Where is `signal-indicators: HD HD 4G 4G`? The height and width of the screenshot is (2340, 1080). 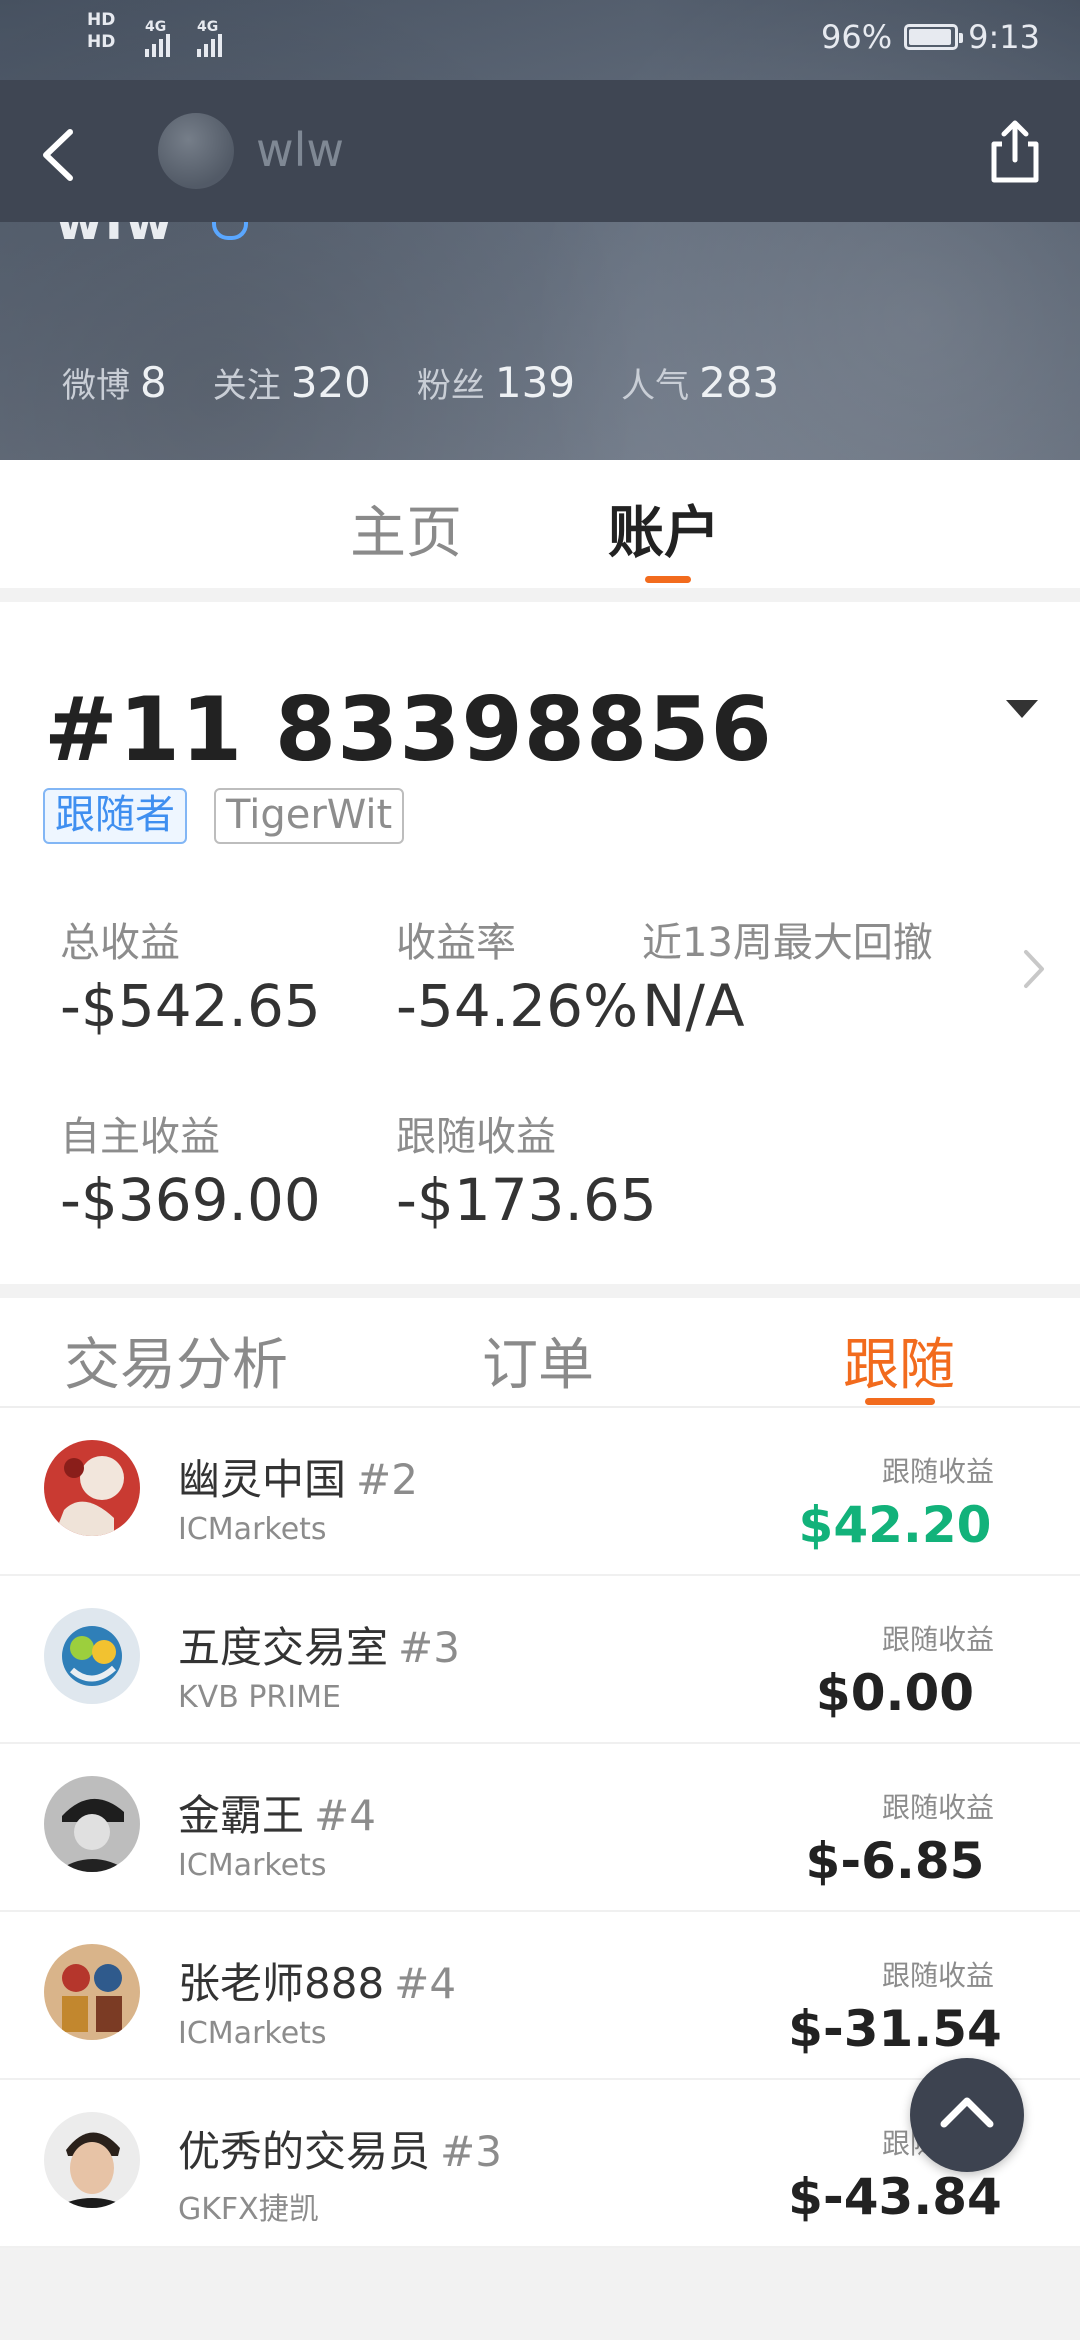 signal-indicators: HD HD 4G 4G is located at coordinates (175, 40).